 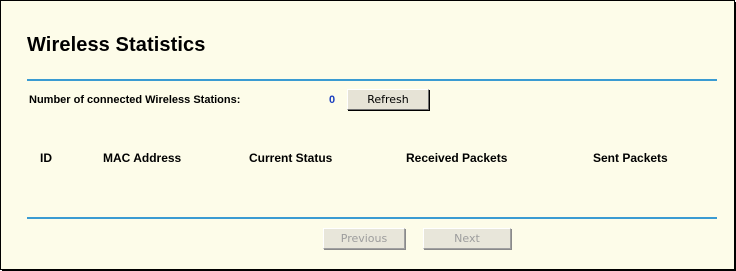 What do you see at coordinates (457, 158) in the screenshot?
I see `column-header-received-packets: Received Packets` at bounding box center [457, 158].